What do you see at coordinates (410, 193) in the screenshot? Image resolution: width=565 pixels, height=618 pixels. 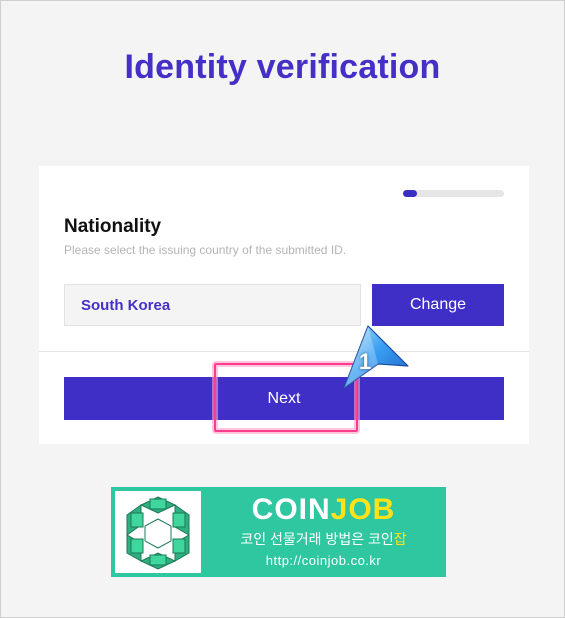 I see `progress-fill` at bounding box center [410, 193].